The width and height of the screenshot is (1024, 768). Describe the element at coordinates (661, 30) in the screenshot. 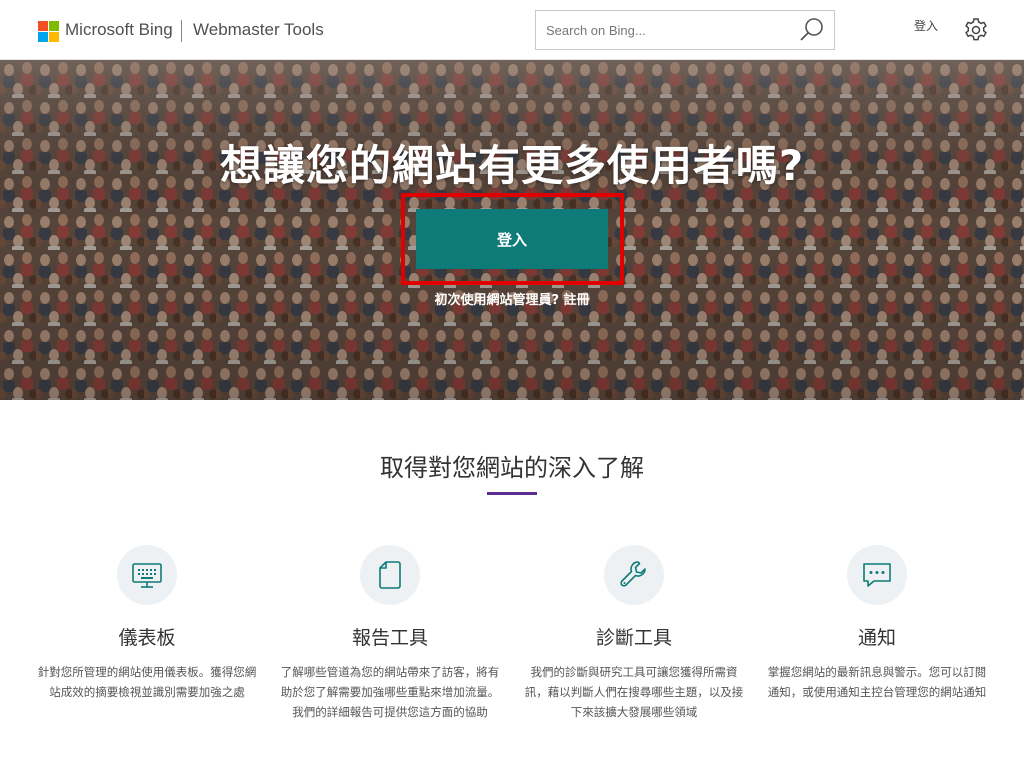

I see `search-input` at that location.